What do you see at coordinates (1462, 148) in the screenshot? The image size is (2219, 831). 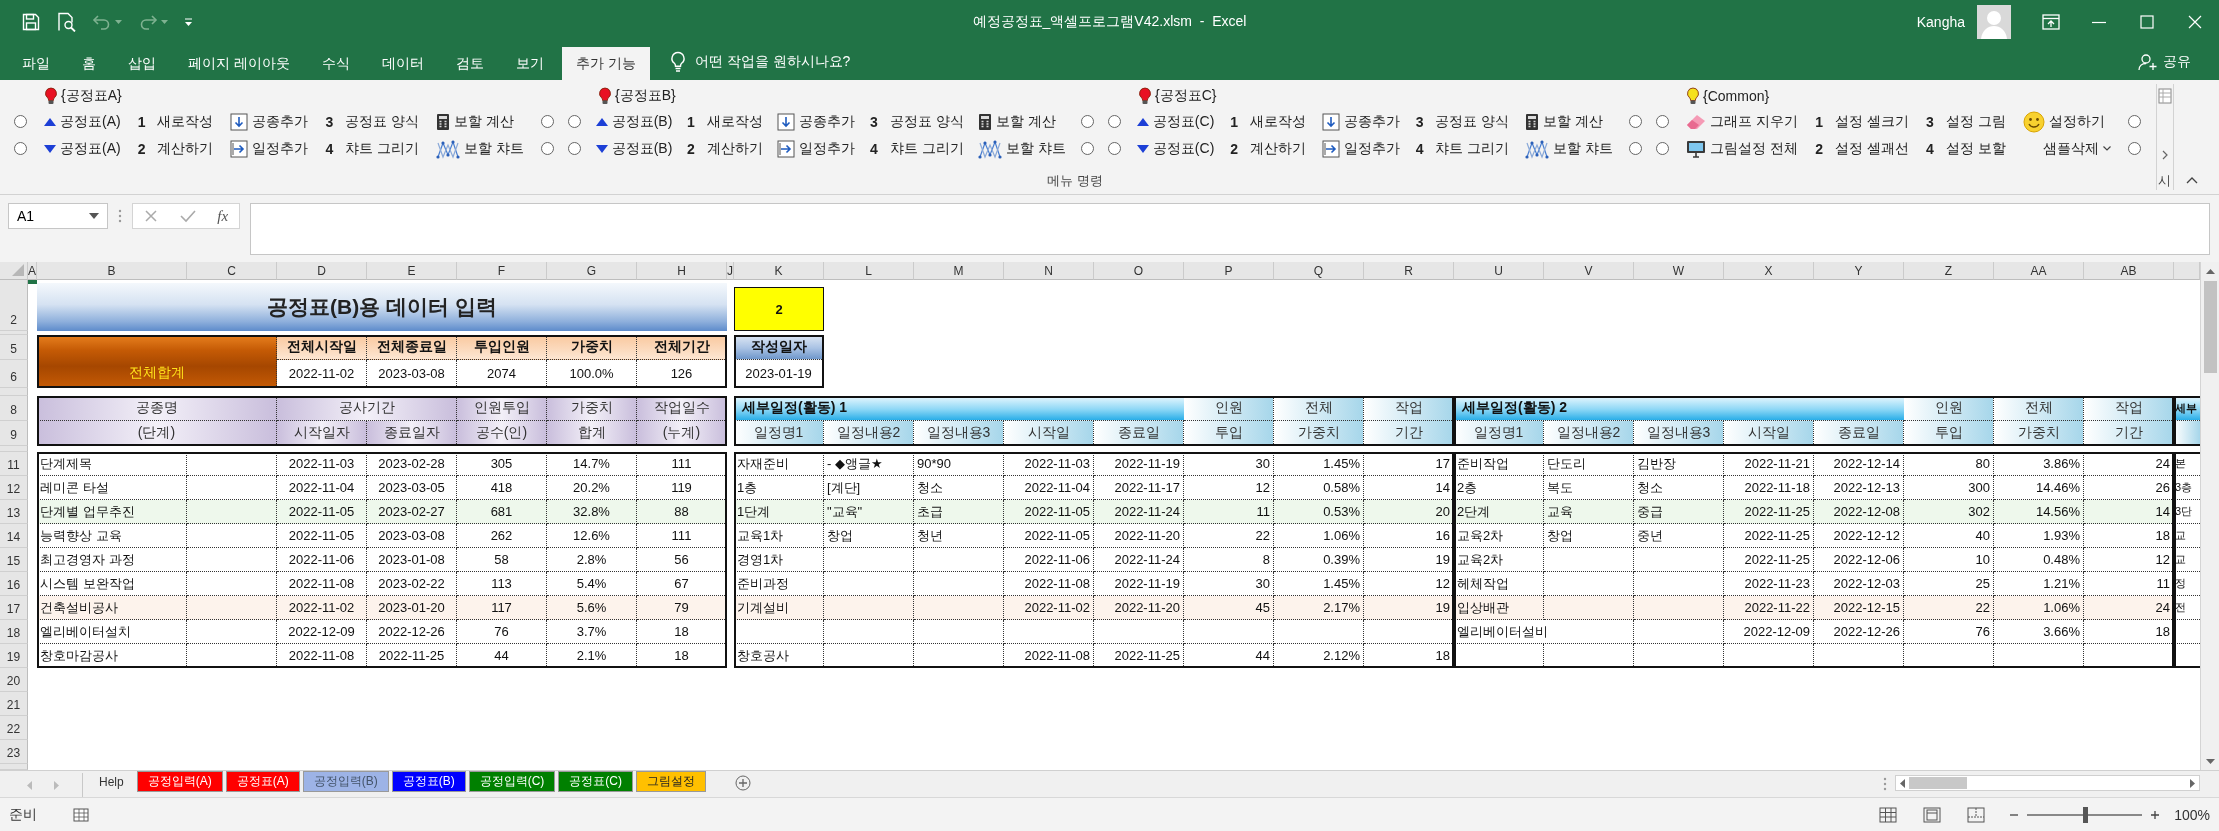 I see `menu-command: 4 챠트 그리기` at bounding box center [1462, 148].